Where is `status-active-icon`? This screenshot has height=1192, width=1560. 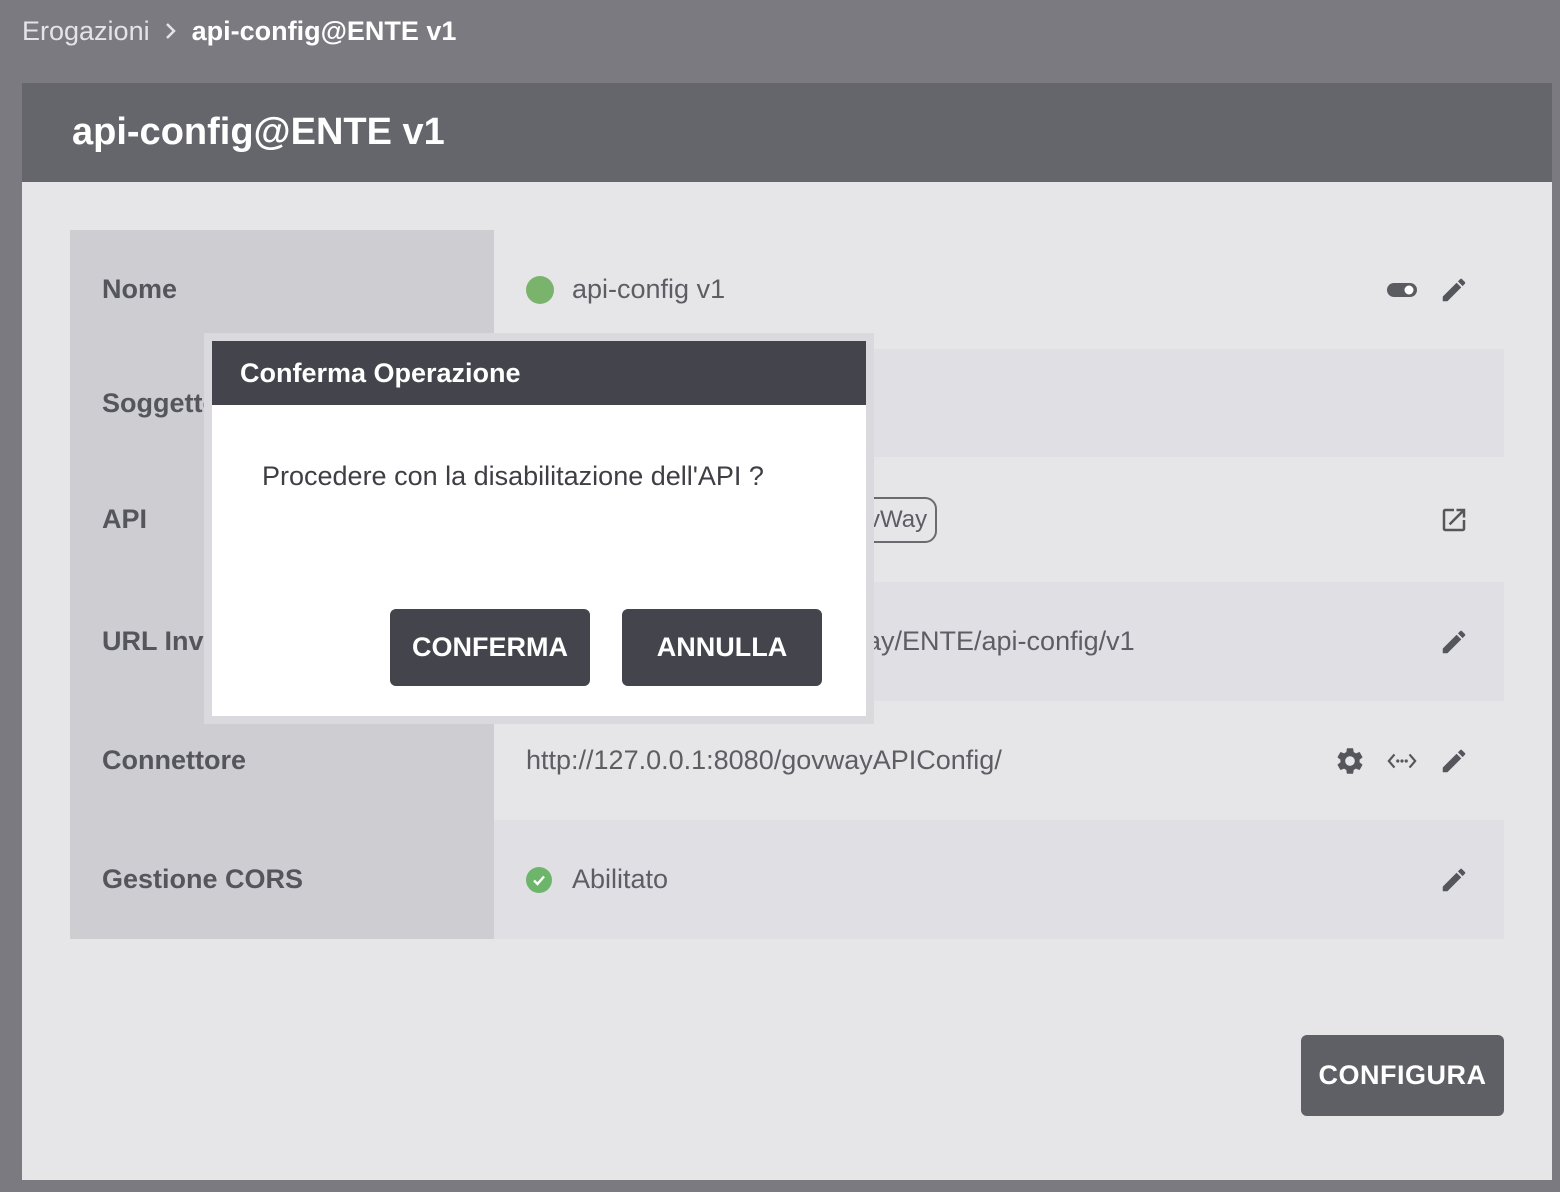
status-active-icon is located at coordinates (540, 289).